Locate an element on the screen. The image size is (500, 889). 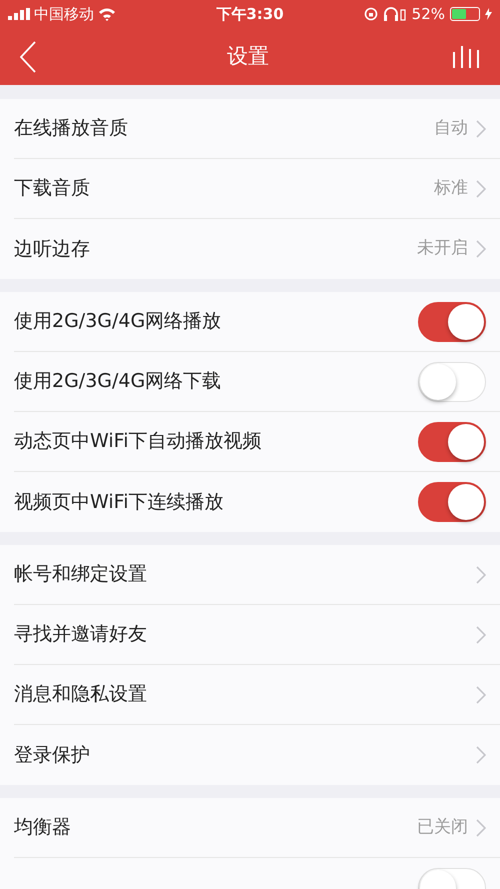
setting-value: 未开启 is located at coordinates (442, 248).